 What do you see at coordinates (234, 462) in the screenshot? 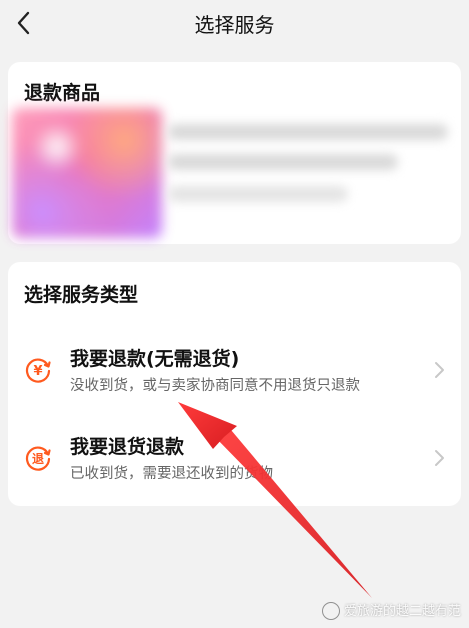
I see `return-and-refund-option: 退 我要退货退款 已收到货，需要退还收到的货物` at bounding box center [234, 462].